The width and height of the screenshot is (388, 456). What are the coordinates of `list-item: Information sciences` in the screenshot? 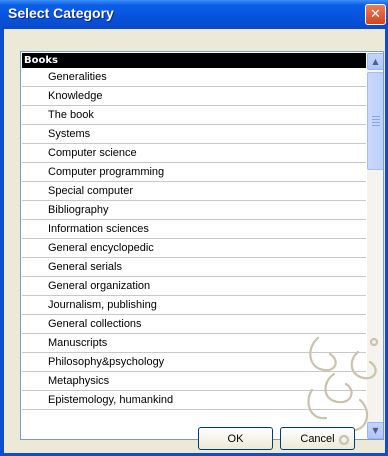 It's located at (194, 229).